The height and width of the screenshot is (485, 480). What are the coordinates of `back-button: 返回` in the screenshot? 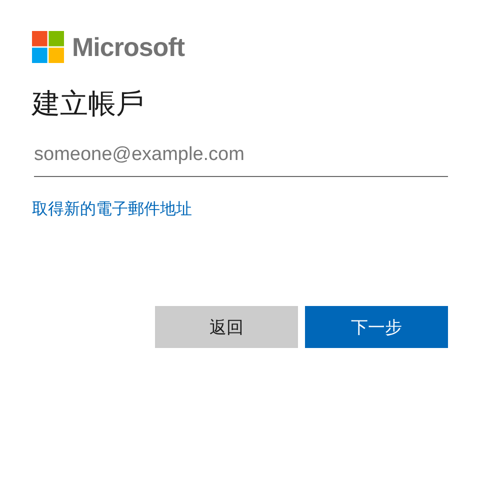 It's located at (226, 327).